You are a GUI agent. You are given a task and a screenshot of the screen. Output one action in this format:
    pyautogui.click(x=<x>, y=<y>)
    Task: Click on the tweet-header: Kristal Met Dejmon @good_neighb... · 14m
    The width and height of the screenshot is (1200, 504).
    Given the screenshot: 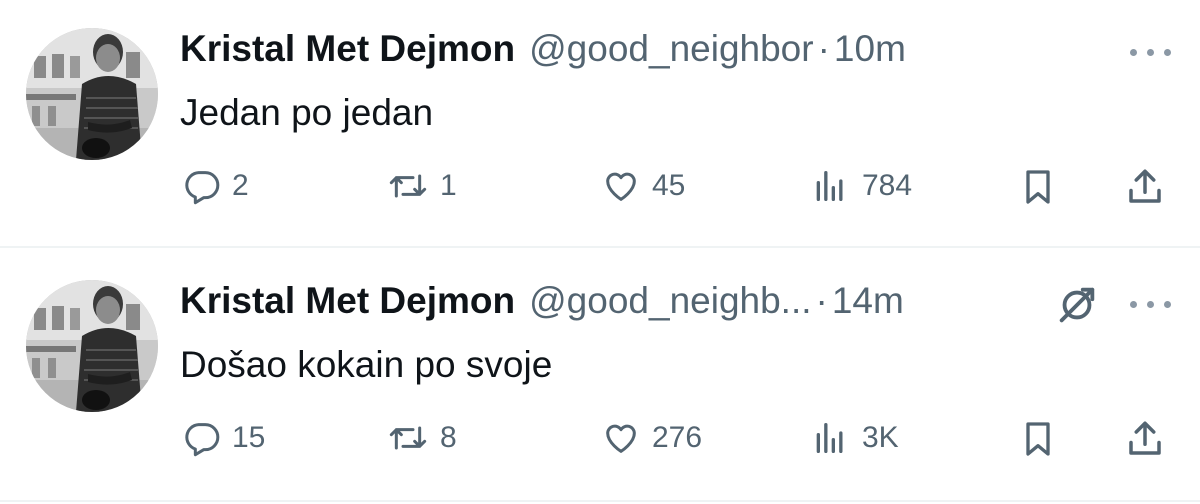 What is the action you would take?
    pyautogui.click(x=542, y=305)
    